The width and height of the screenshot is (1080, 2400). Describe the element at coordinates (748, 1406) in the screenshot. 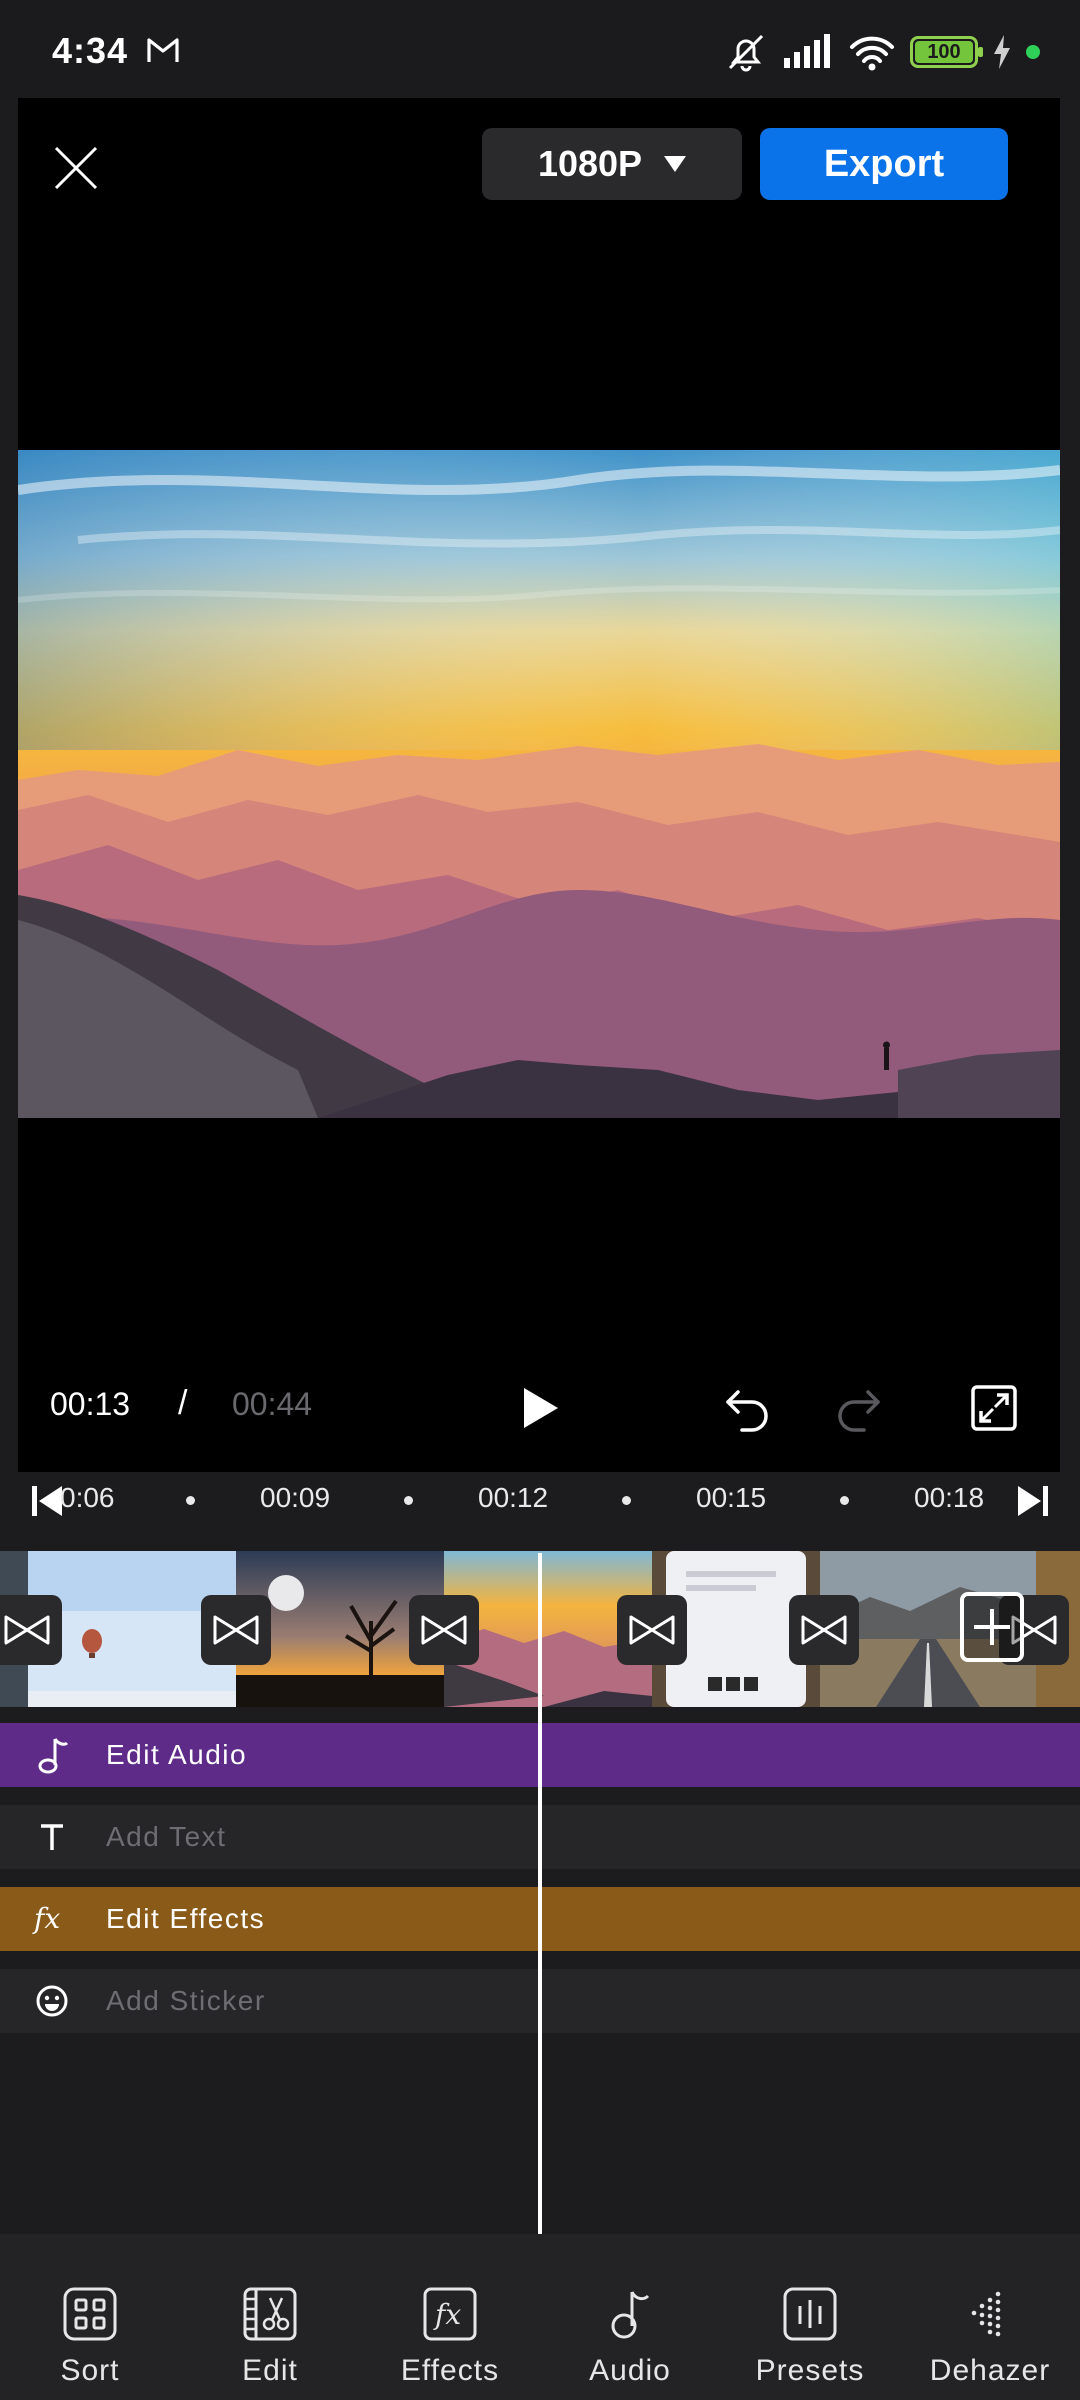

I see `undo-icon` at that location.